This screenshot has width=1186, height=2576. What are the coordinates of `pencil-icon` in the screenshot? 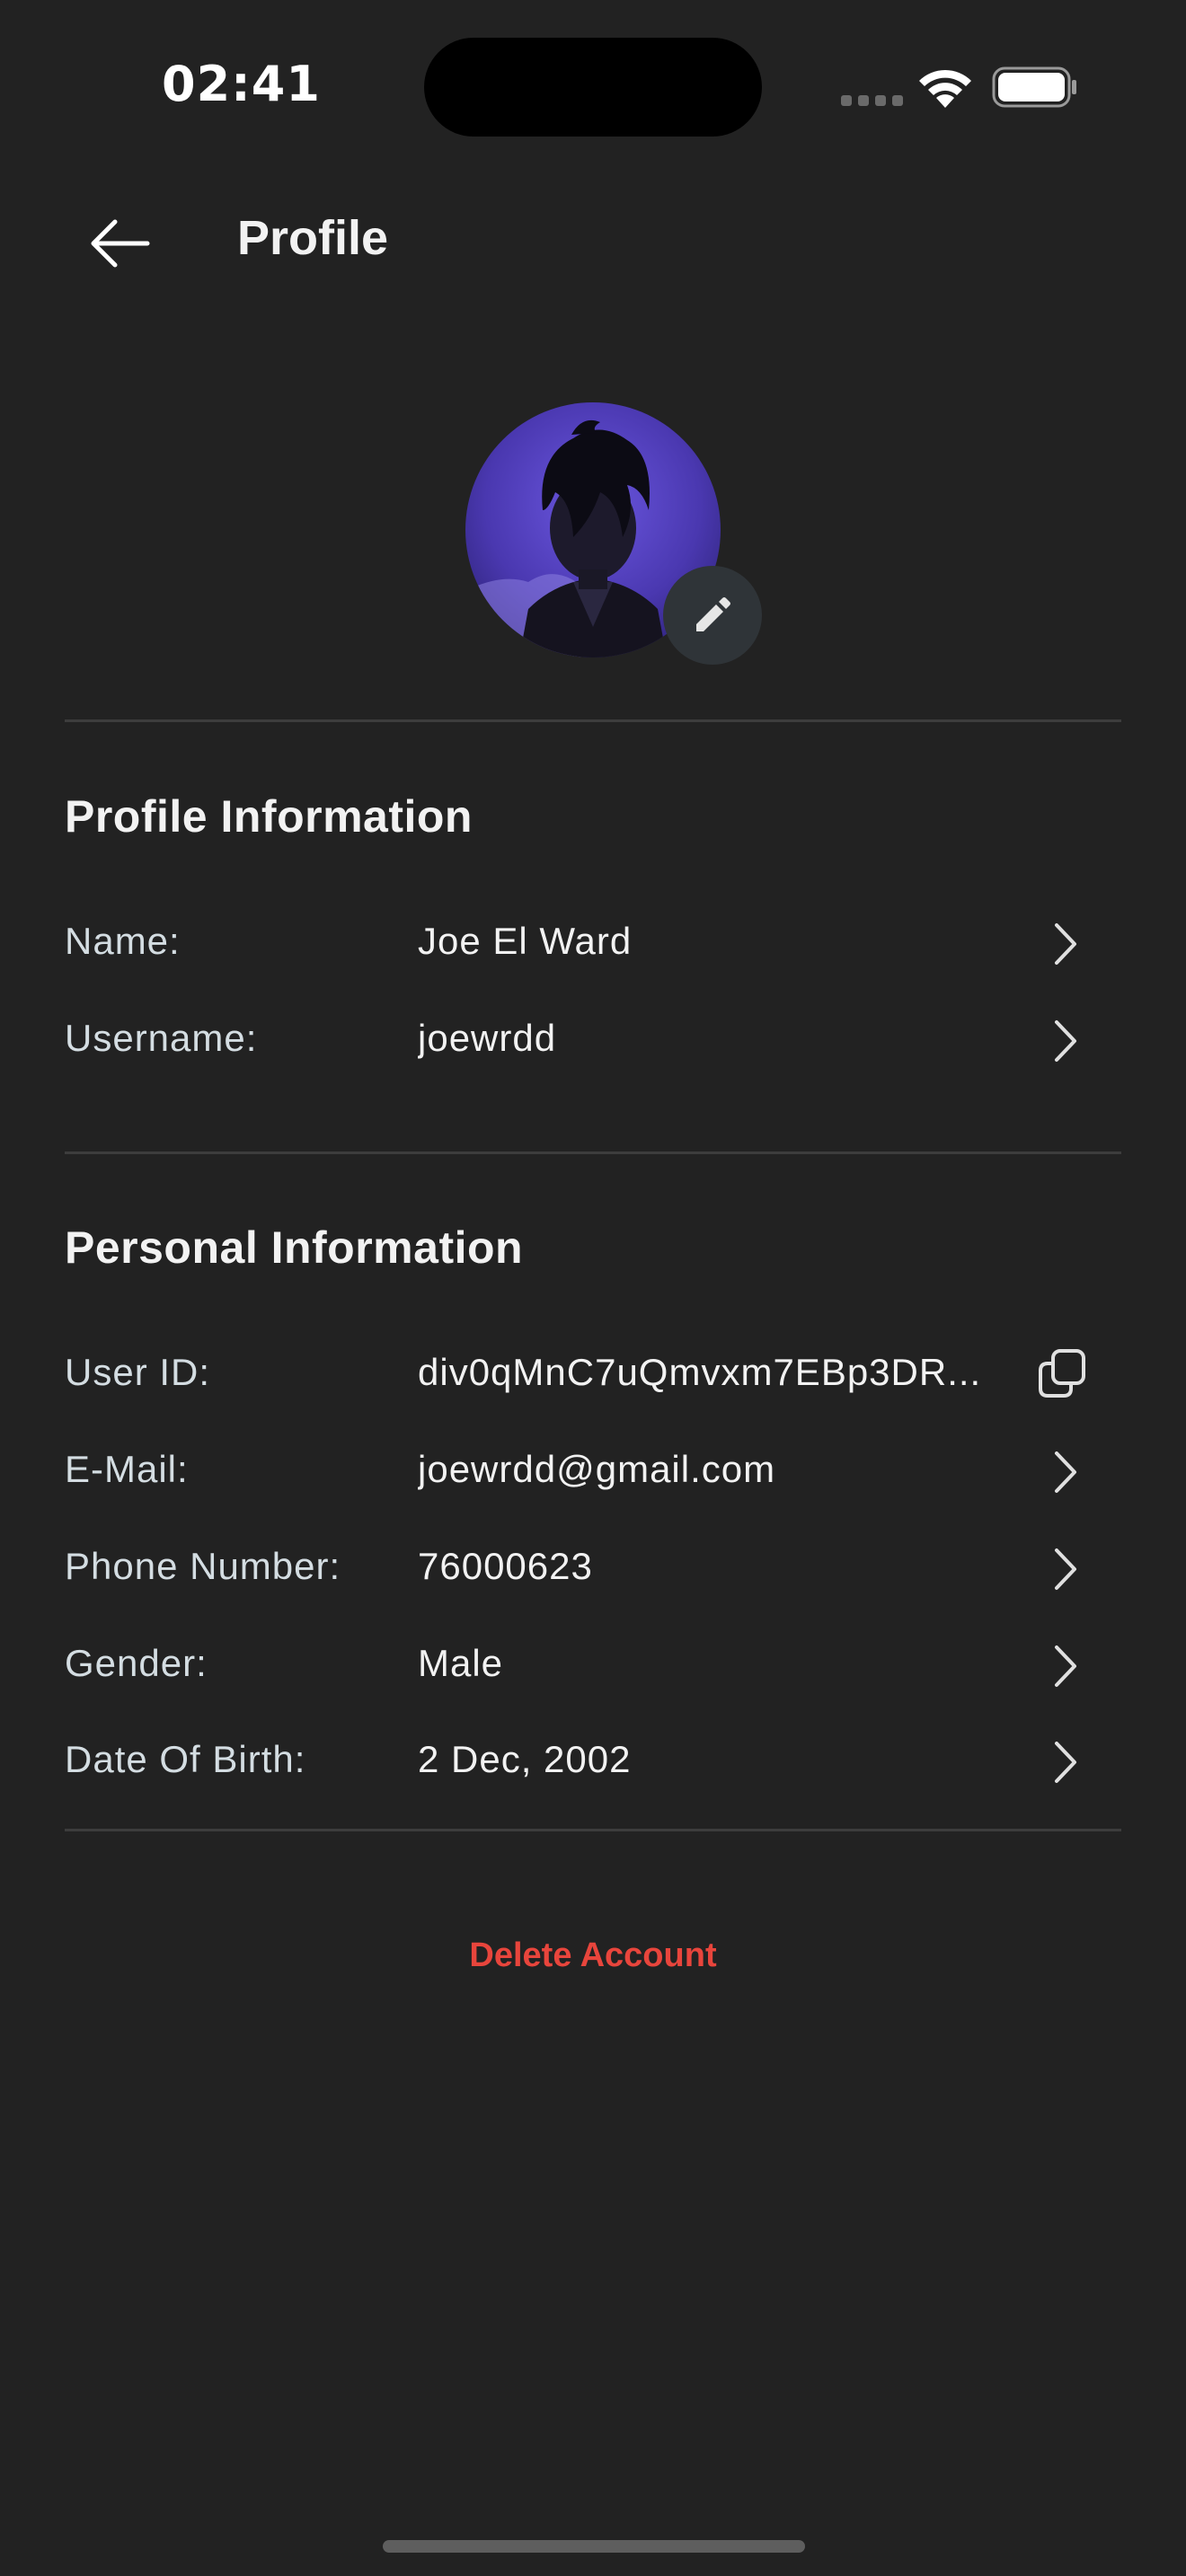 It's located at (713, 614).